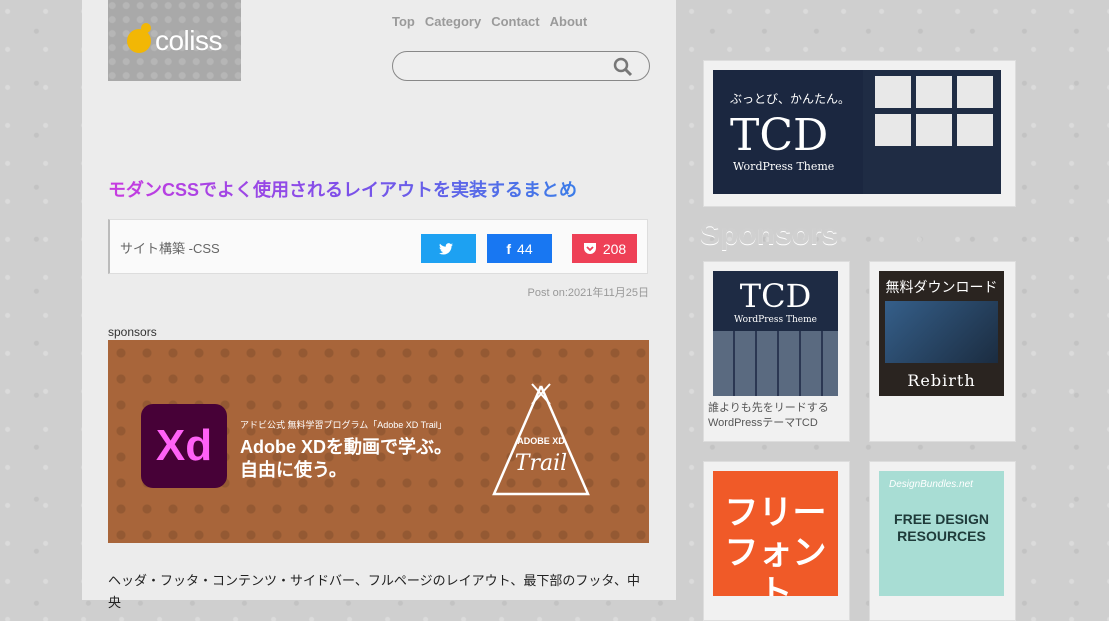 Image resolution: width=1109 pixels, height=621 pixels. What do you see at coordinates (170, 247) in the screenshot?
I see `article-category: サイト構築 -CSS` at bounding box center [170, 247].